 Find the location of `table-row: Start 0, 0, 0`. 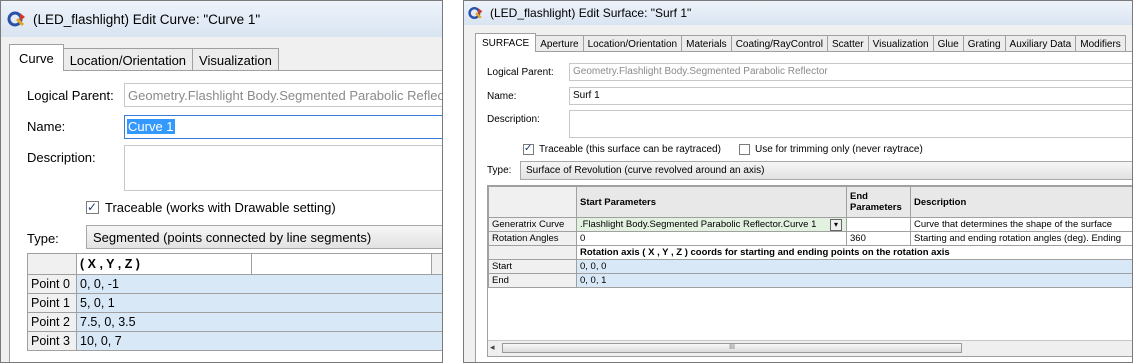

table-row: Start 0, 0, 0 is located at coordinates (810, 266).